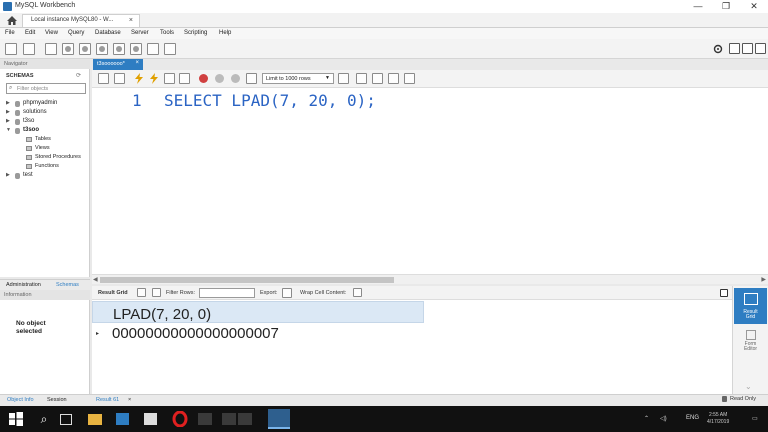  What do you see at coordinates (287, 293) in the screenshot?
I see `export-icon` at bounding box center [287, 293].